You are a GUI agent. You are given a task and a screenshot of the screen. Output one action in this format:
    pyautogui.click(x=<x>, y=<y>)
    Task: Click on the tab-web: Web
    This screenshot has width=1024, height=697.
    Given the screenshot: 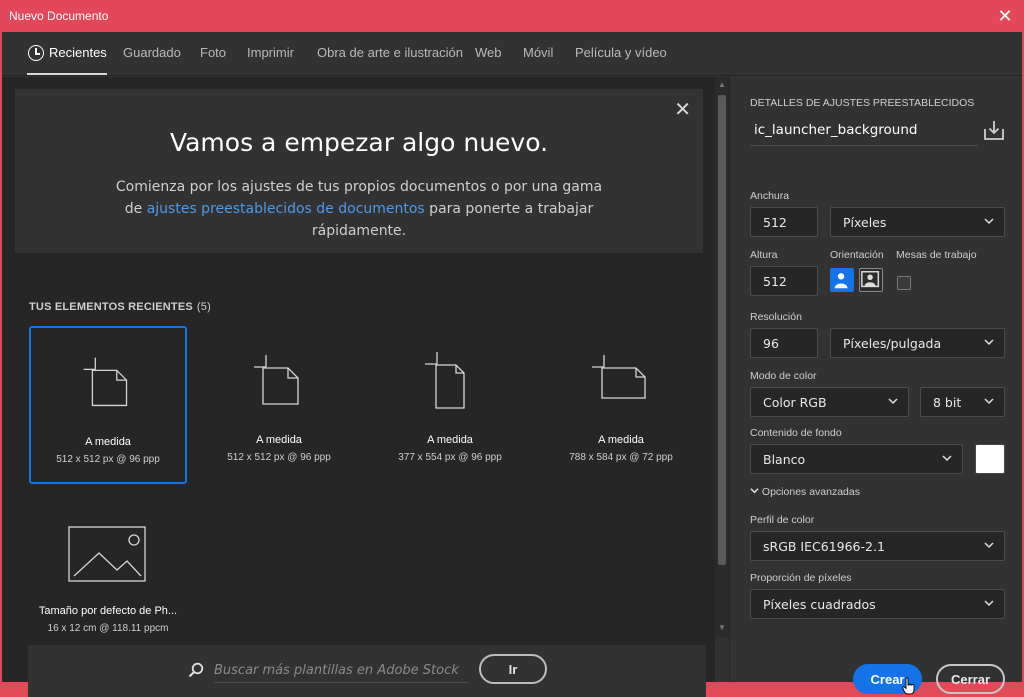 What is the action you would take?
    pyautogui.click(x=488, y=52)
    